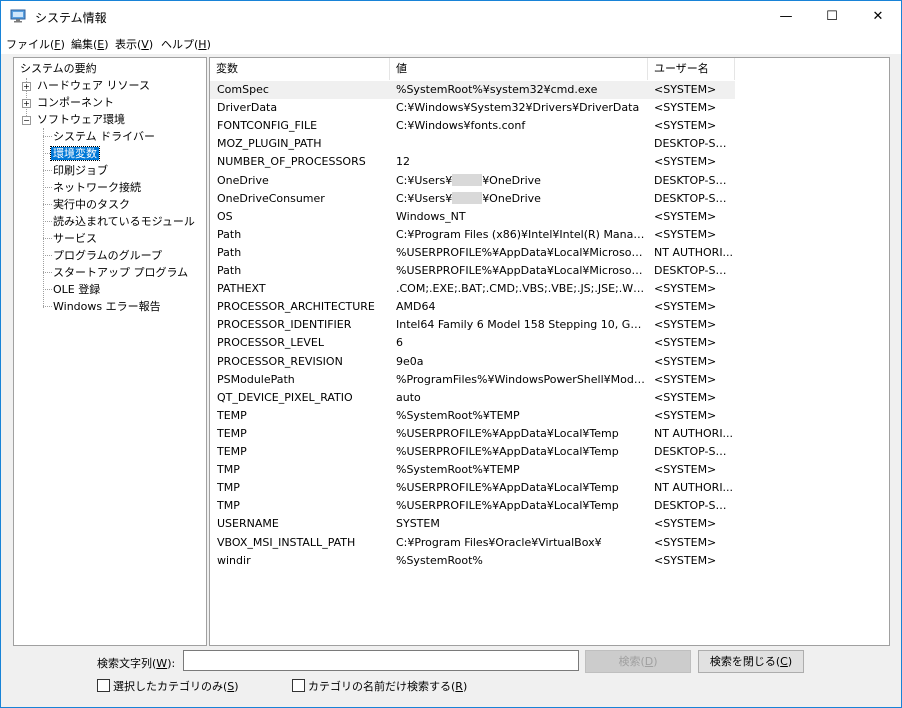 The height and width of the screenshot is (708, 902). I want to click on column-header-user: ユーザー名, so click(691, 69).